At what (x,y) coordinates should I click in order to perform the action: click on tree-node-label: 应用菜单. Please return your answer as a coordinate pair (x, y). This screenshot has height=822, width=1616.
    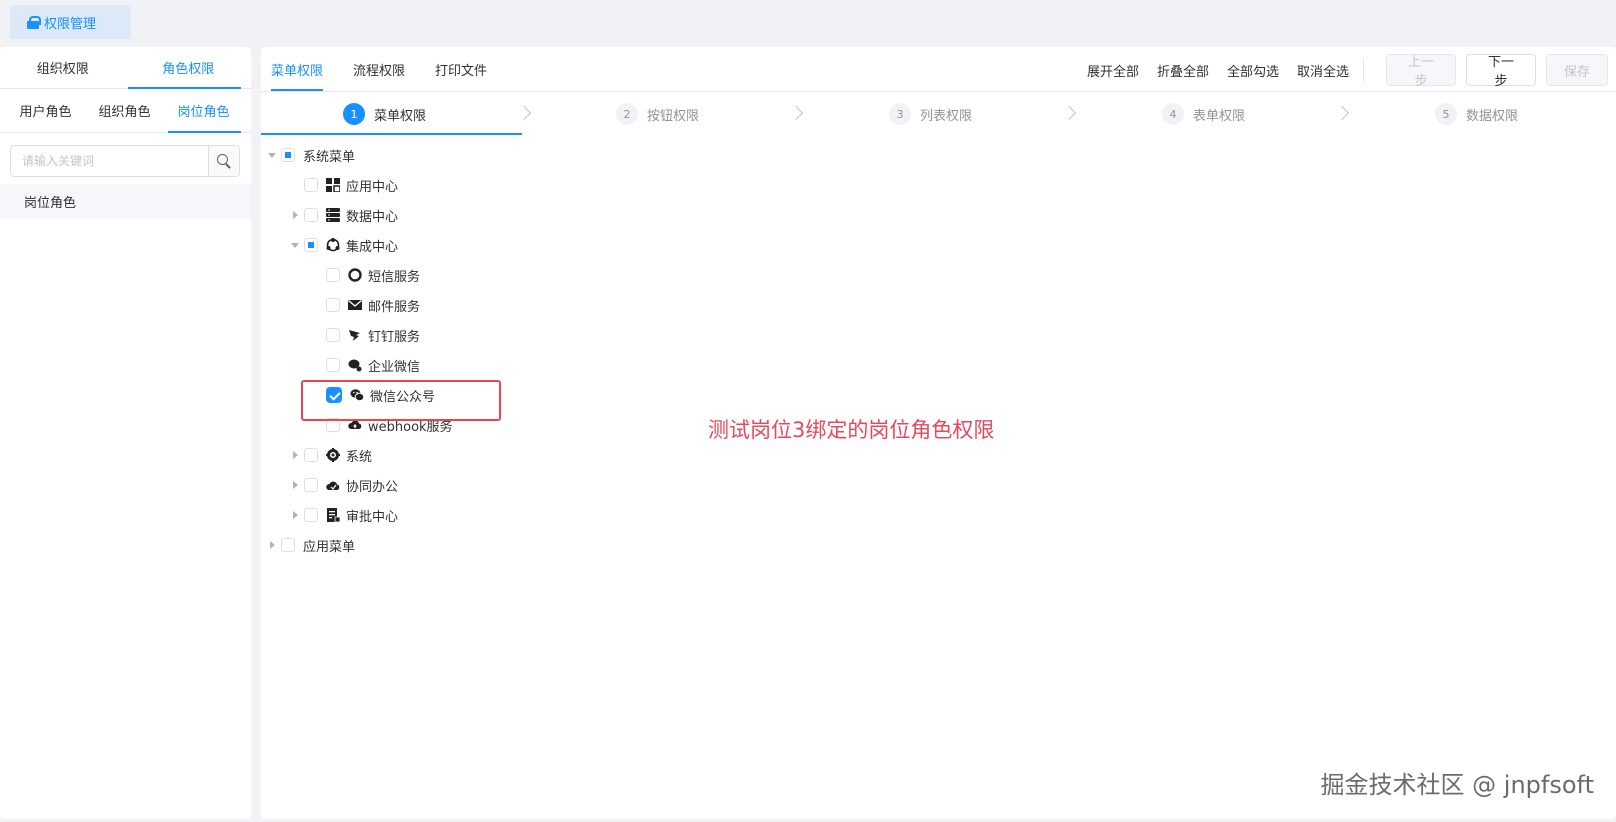
    Looking at the image, I should click on (329, 547).